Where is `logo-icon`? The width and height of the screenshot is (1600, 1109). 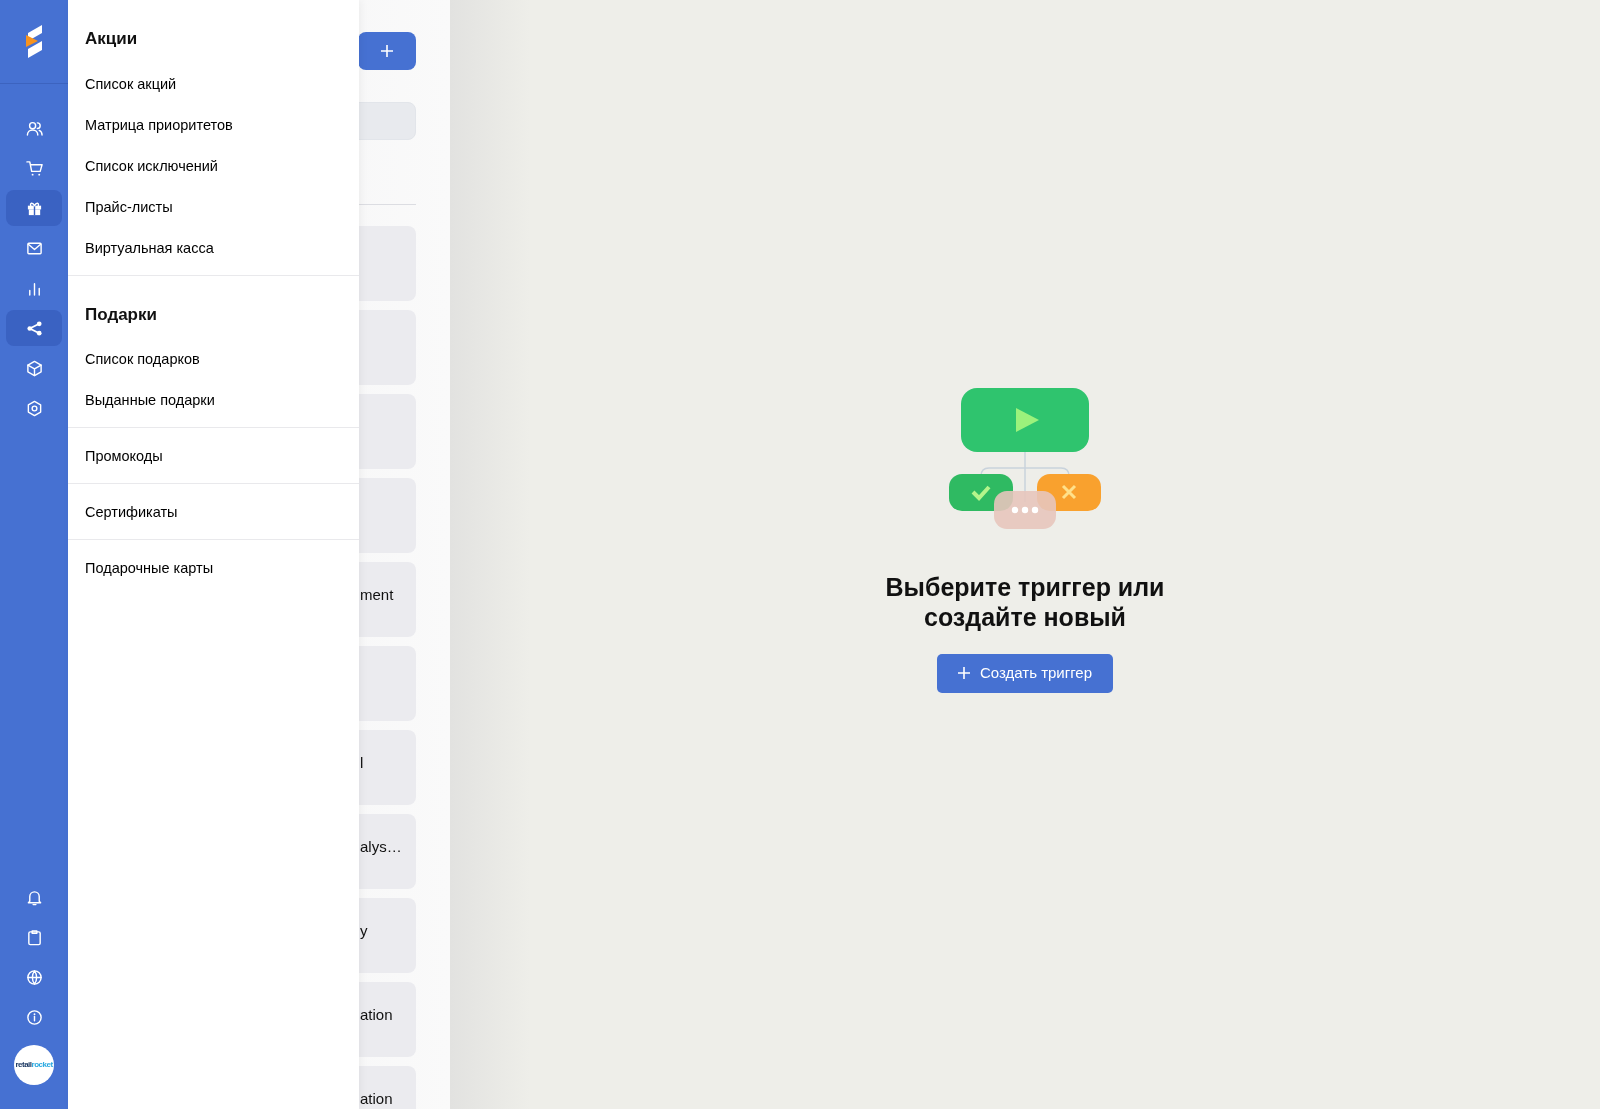 logo-icon is located at coordinates (34, 41).